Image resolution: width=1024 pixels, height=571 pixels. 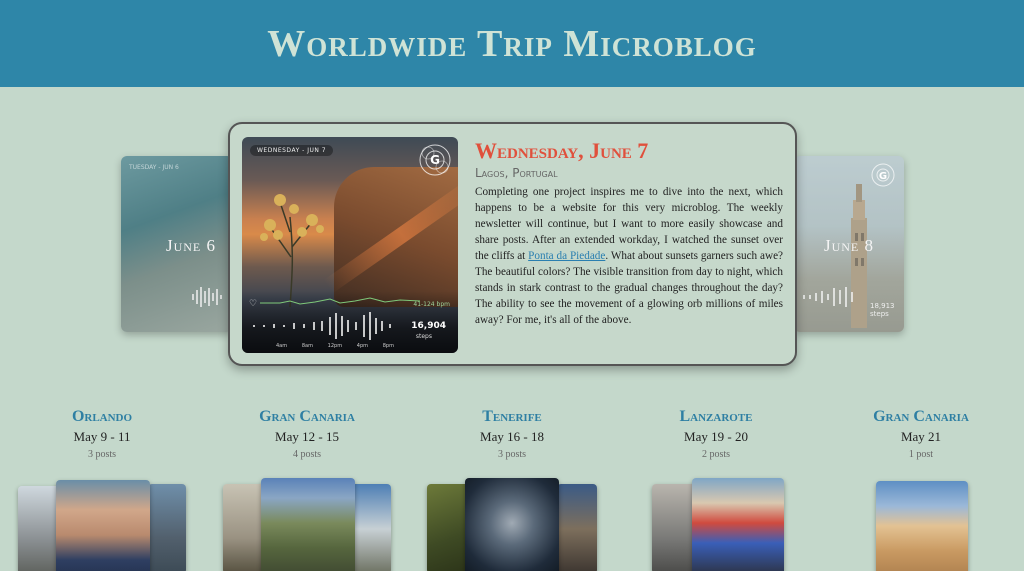 I want to click on trip-lanzarote: Lanzarote May 19 - 20 2 posts, so click(x=716, y=434).